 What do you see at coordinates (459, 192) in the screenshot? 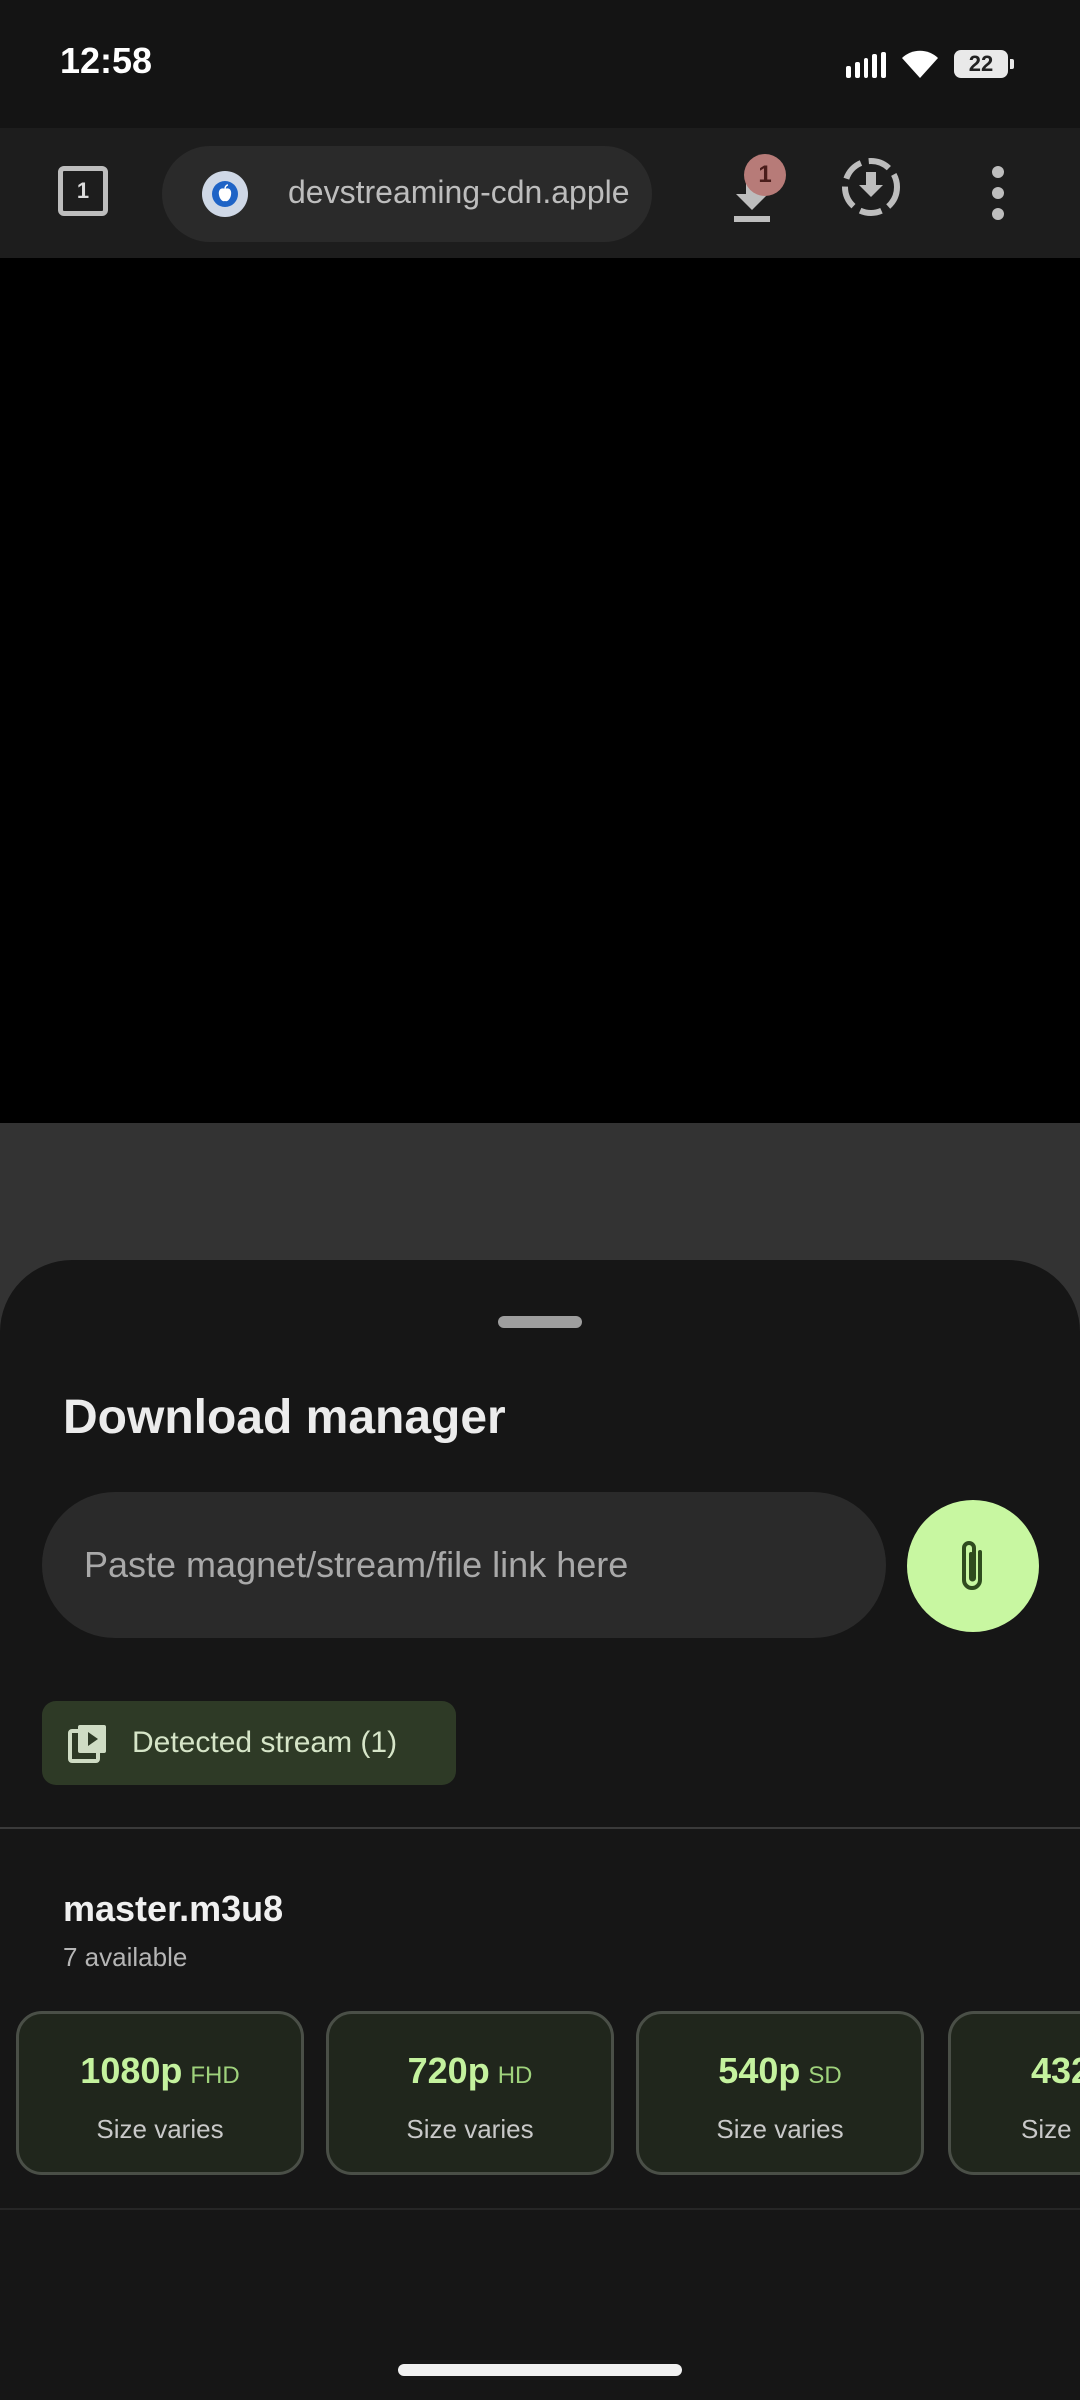
I see `url-text: devstreaming-cdn.apple` at bounding box center [459, 192].